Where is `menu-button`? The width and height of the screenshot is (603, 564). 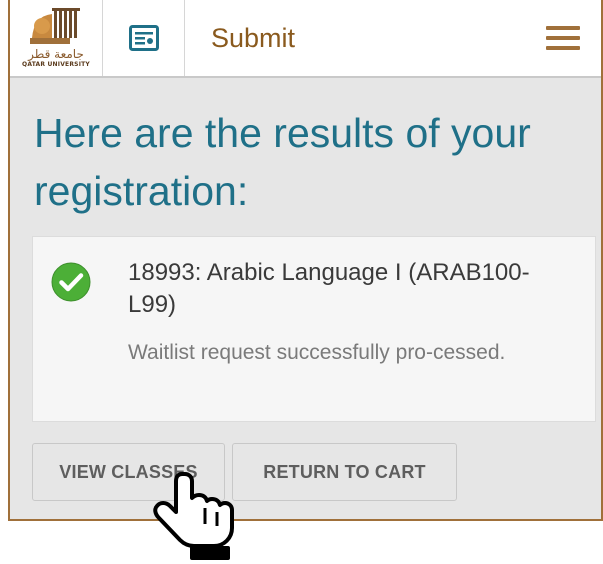
menu-button is located at coordinates (563, 38).